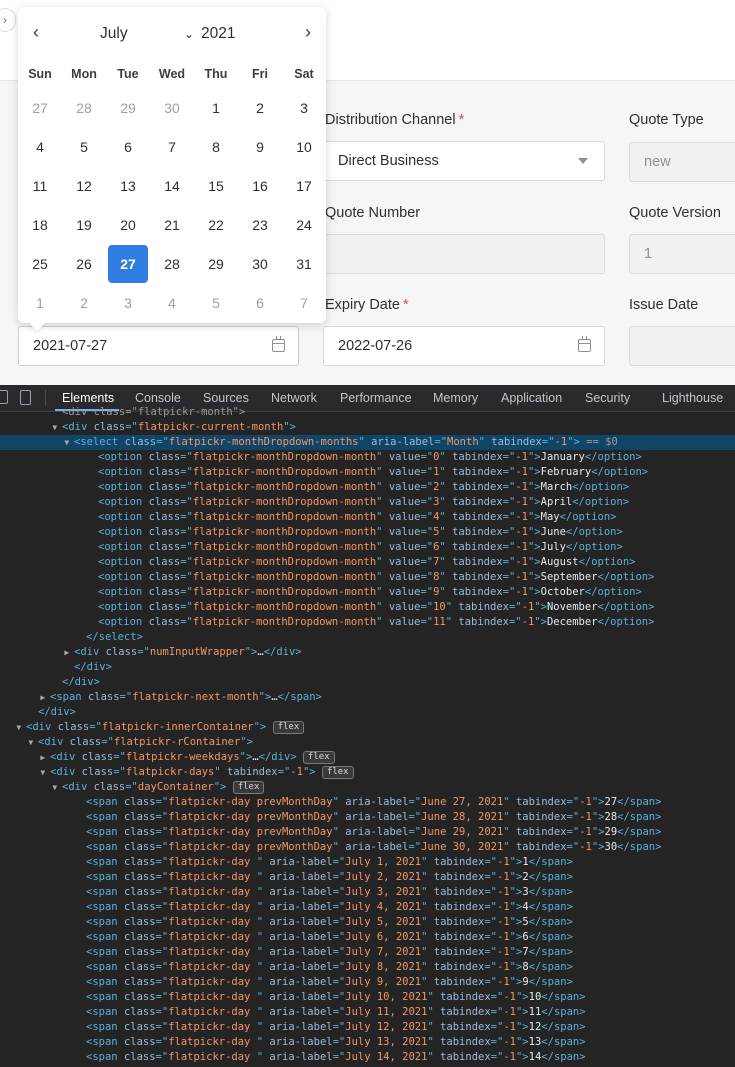 The image size is (735, 1067). What do you see at coordinates (25, 397) in the screenshot?
I see `device-toolbar-icon` at bounding box center [25, 397].